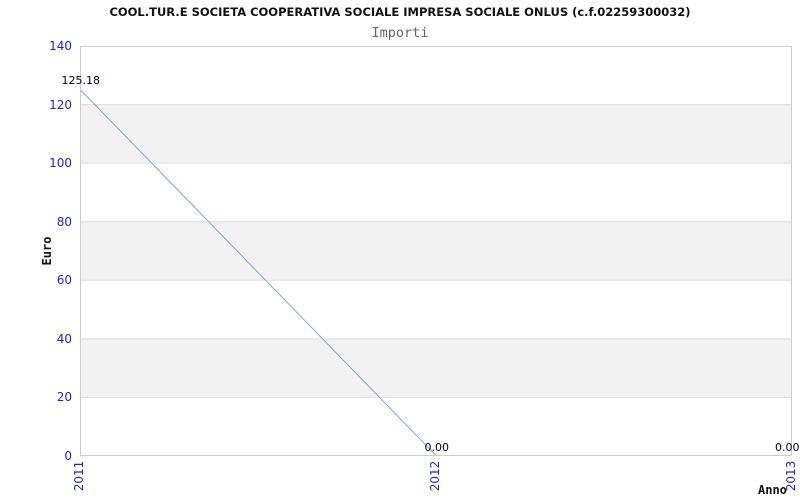 The height and width of the screenshot is (500, 800). I want to click on x-tick-label: 2013, so click(791, 476).